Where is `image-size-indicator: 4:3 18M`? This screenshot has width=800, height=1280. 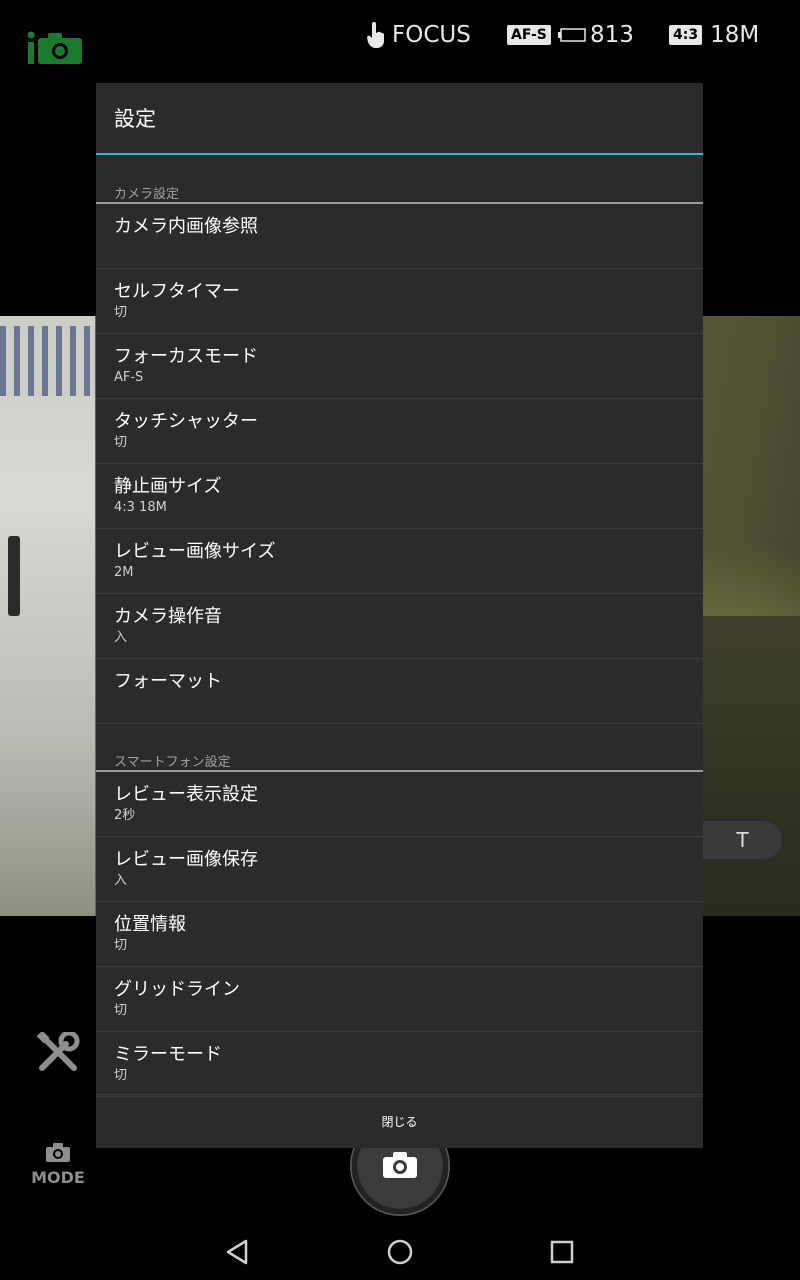 image-size-indicator: 4:3 18M is located at coordinates (714, 35).